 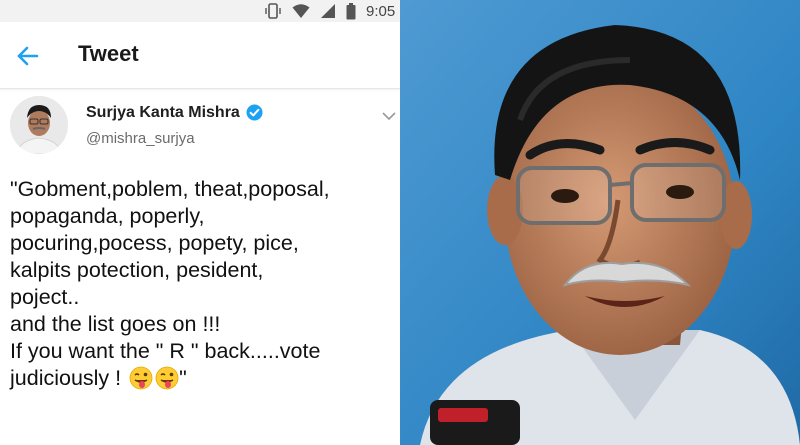 What do you see at coordinates (115, 324) in the screenshot?
I see `tweet-line: and the list goes on !!!` at bounding box center [115, 324].